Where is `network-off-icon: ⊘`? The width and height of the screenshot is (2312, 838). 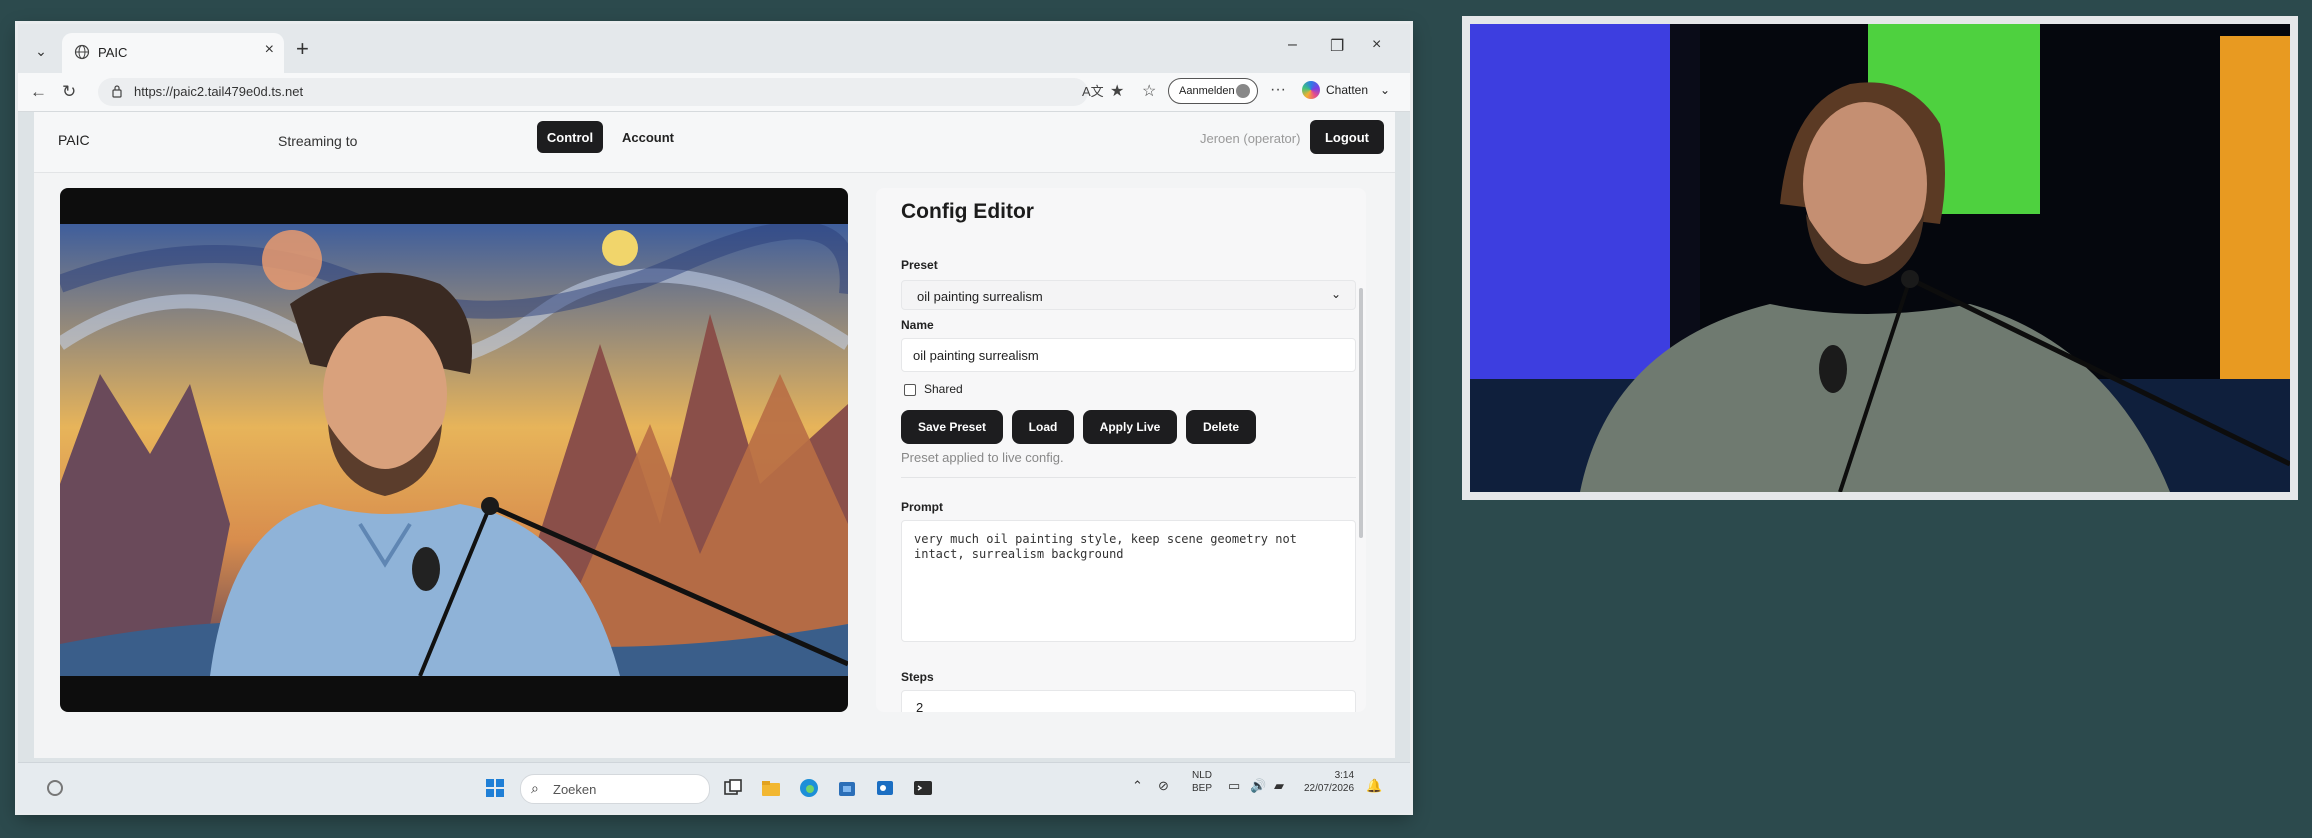 network-off-icon: ⊘ is located at coordinates (1163, 786).